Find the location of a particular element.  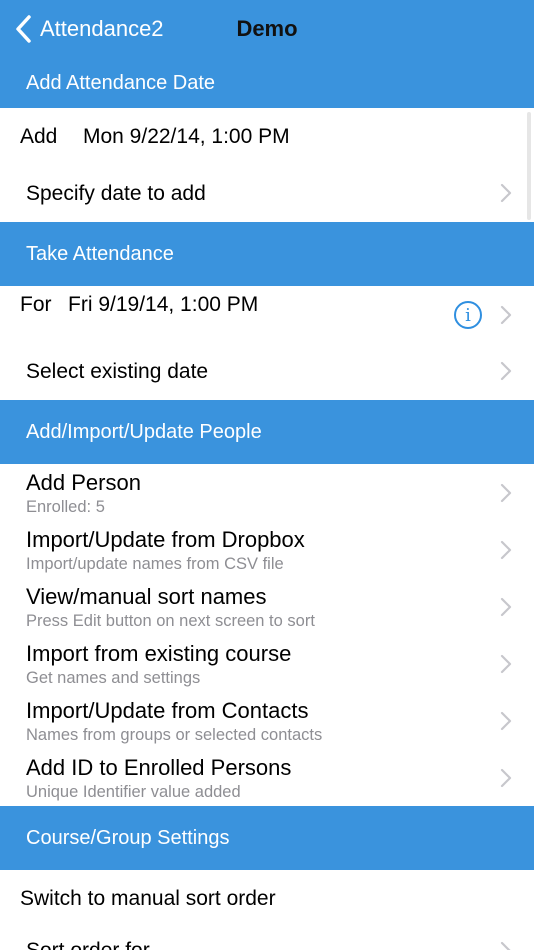

row-subtitle: Unique Identifier value added is located at coordinates (133, 792).